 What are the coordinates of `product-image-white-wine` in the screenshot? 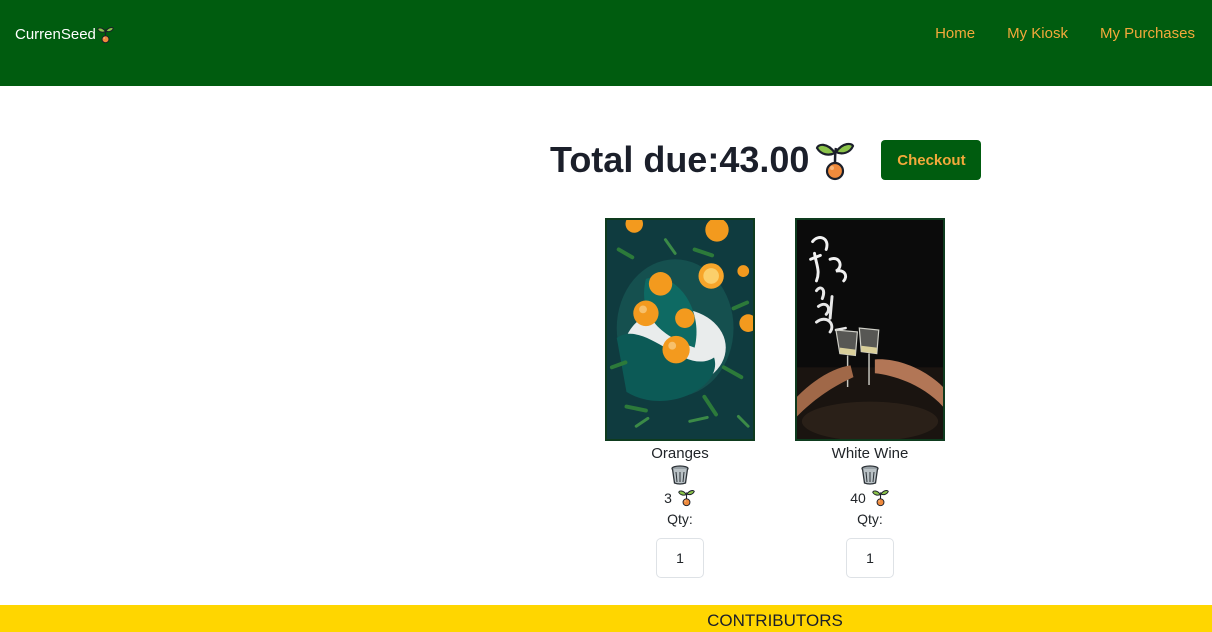 It's located at (870, 329).